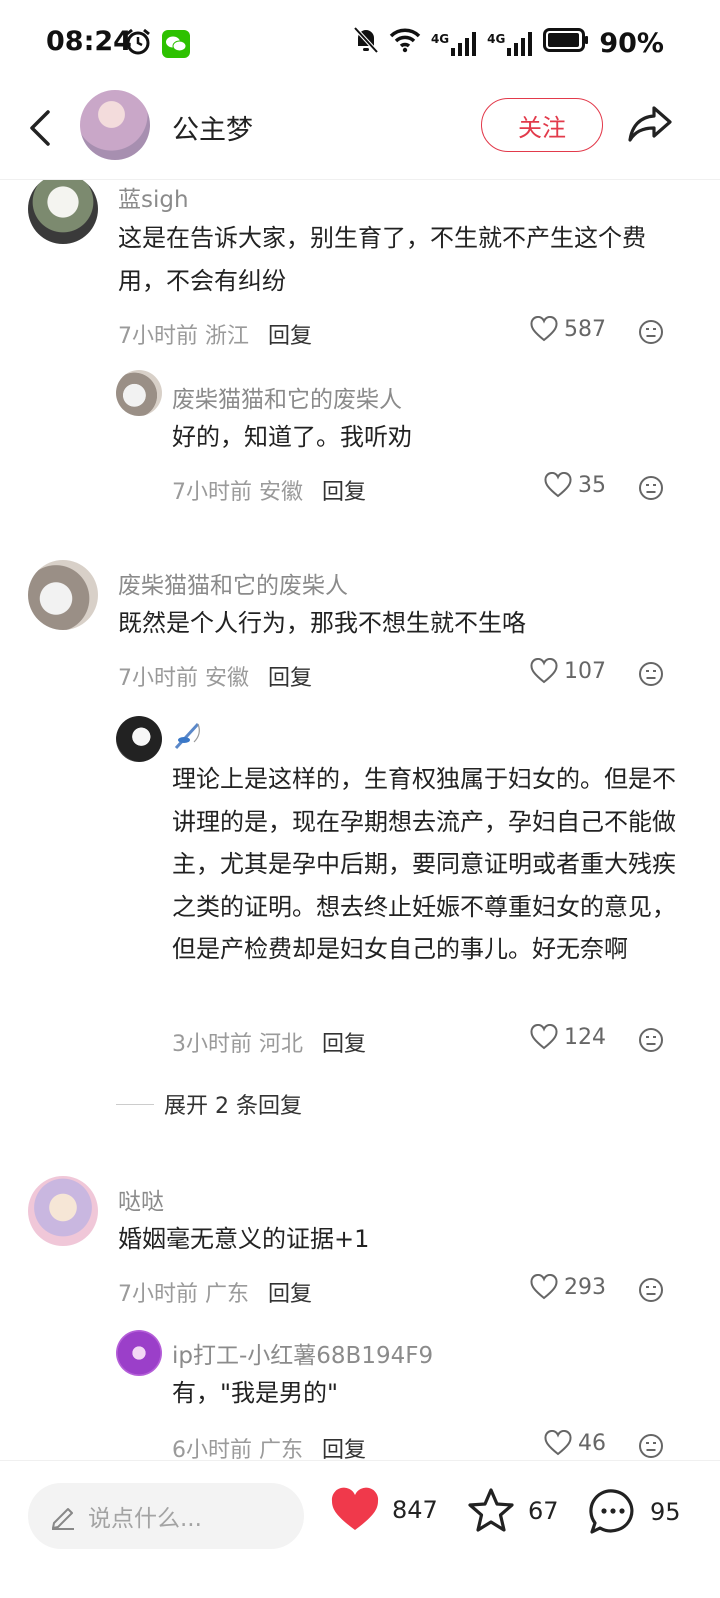 This screenshot has height=1598, width=720. Describe the element at coordinates (141, 1199) in the screenshot. I see `comment-username: 哒哒` at that location.